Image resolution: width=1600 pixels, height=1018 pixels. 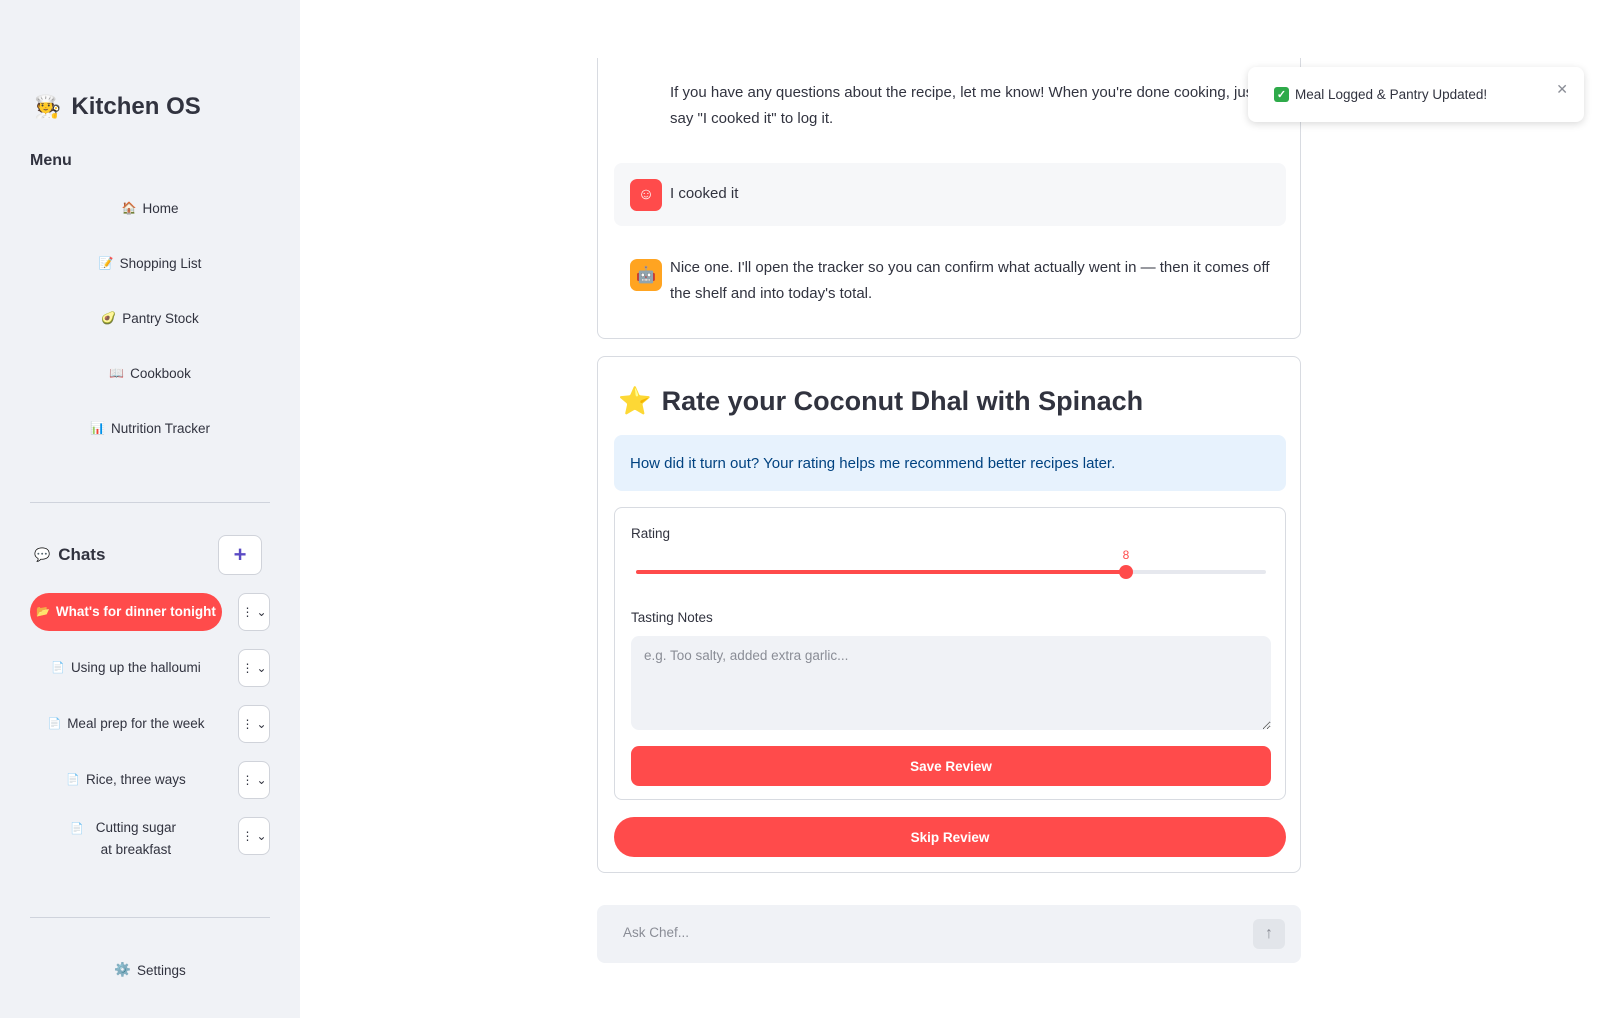 What do you see at coordinates (704, 193) in the screenshot?
I see `user-message-text: I cooked it` at bounding box center [704, 193].